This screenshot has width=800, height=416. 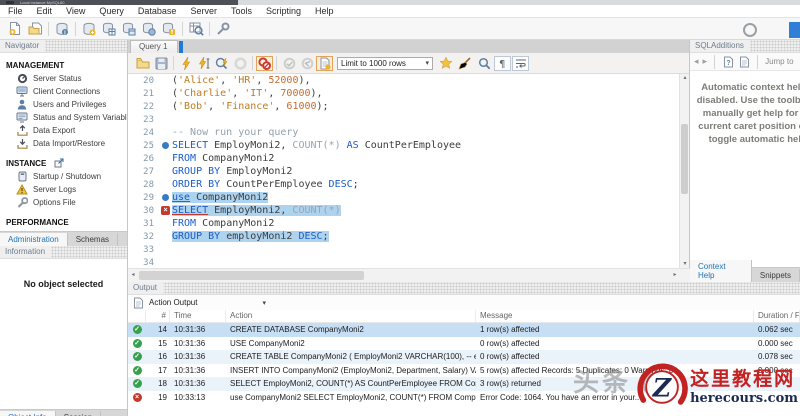 I want to click on code-line: 20 ('Alice', 'HR', 52000),, so click(x=408, y=80).